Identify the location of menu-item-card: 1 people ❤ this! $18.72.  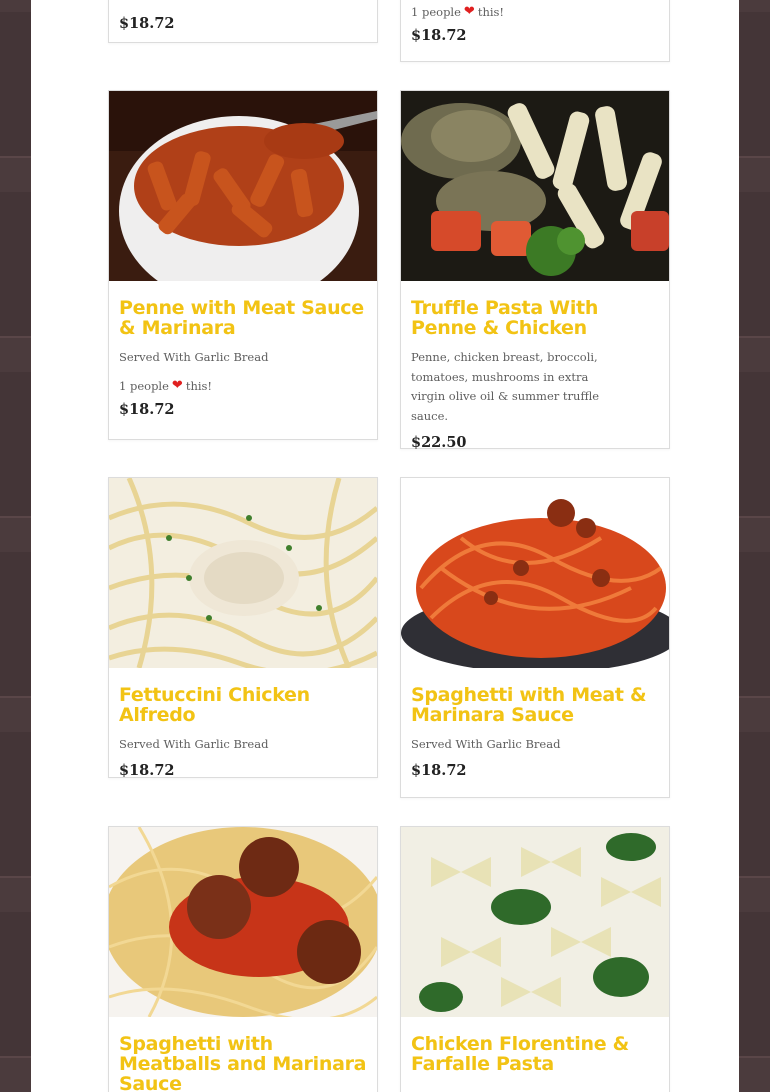
(535, 31).